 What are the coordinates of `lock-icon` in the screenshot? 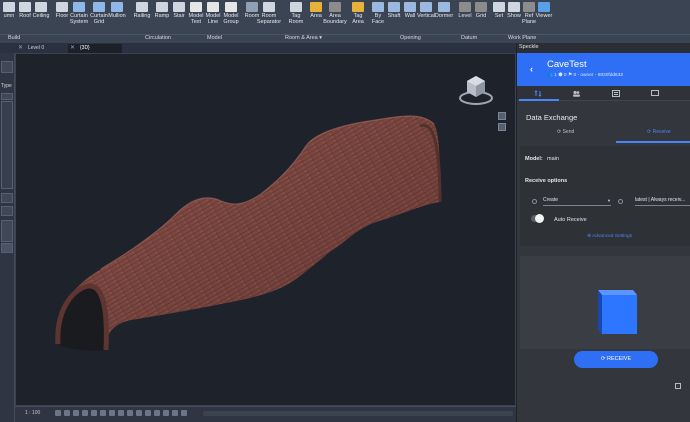 It's located at (121, 413).